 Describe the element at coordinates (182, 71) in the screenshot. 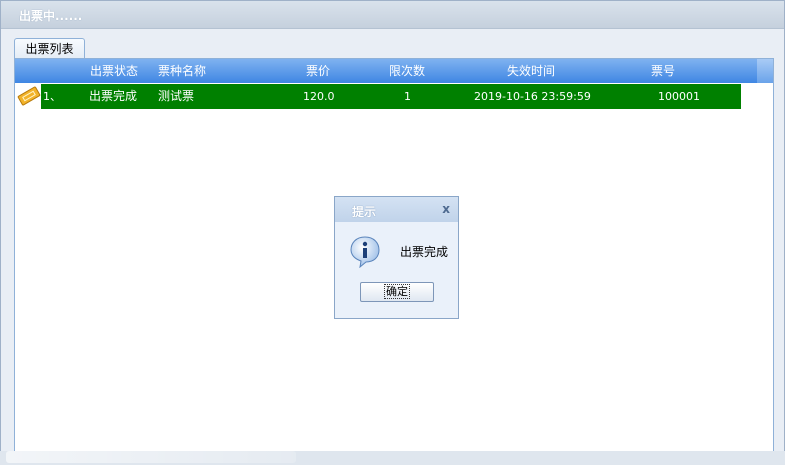

I see `column-header-ticket-name: 票种名称` at that location.